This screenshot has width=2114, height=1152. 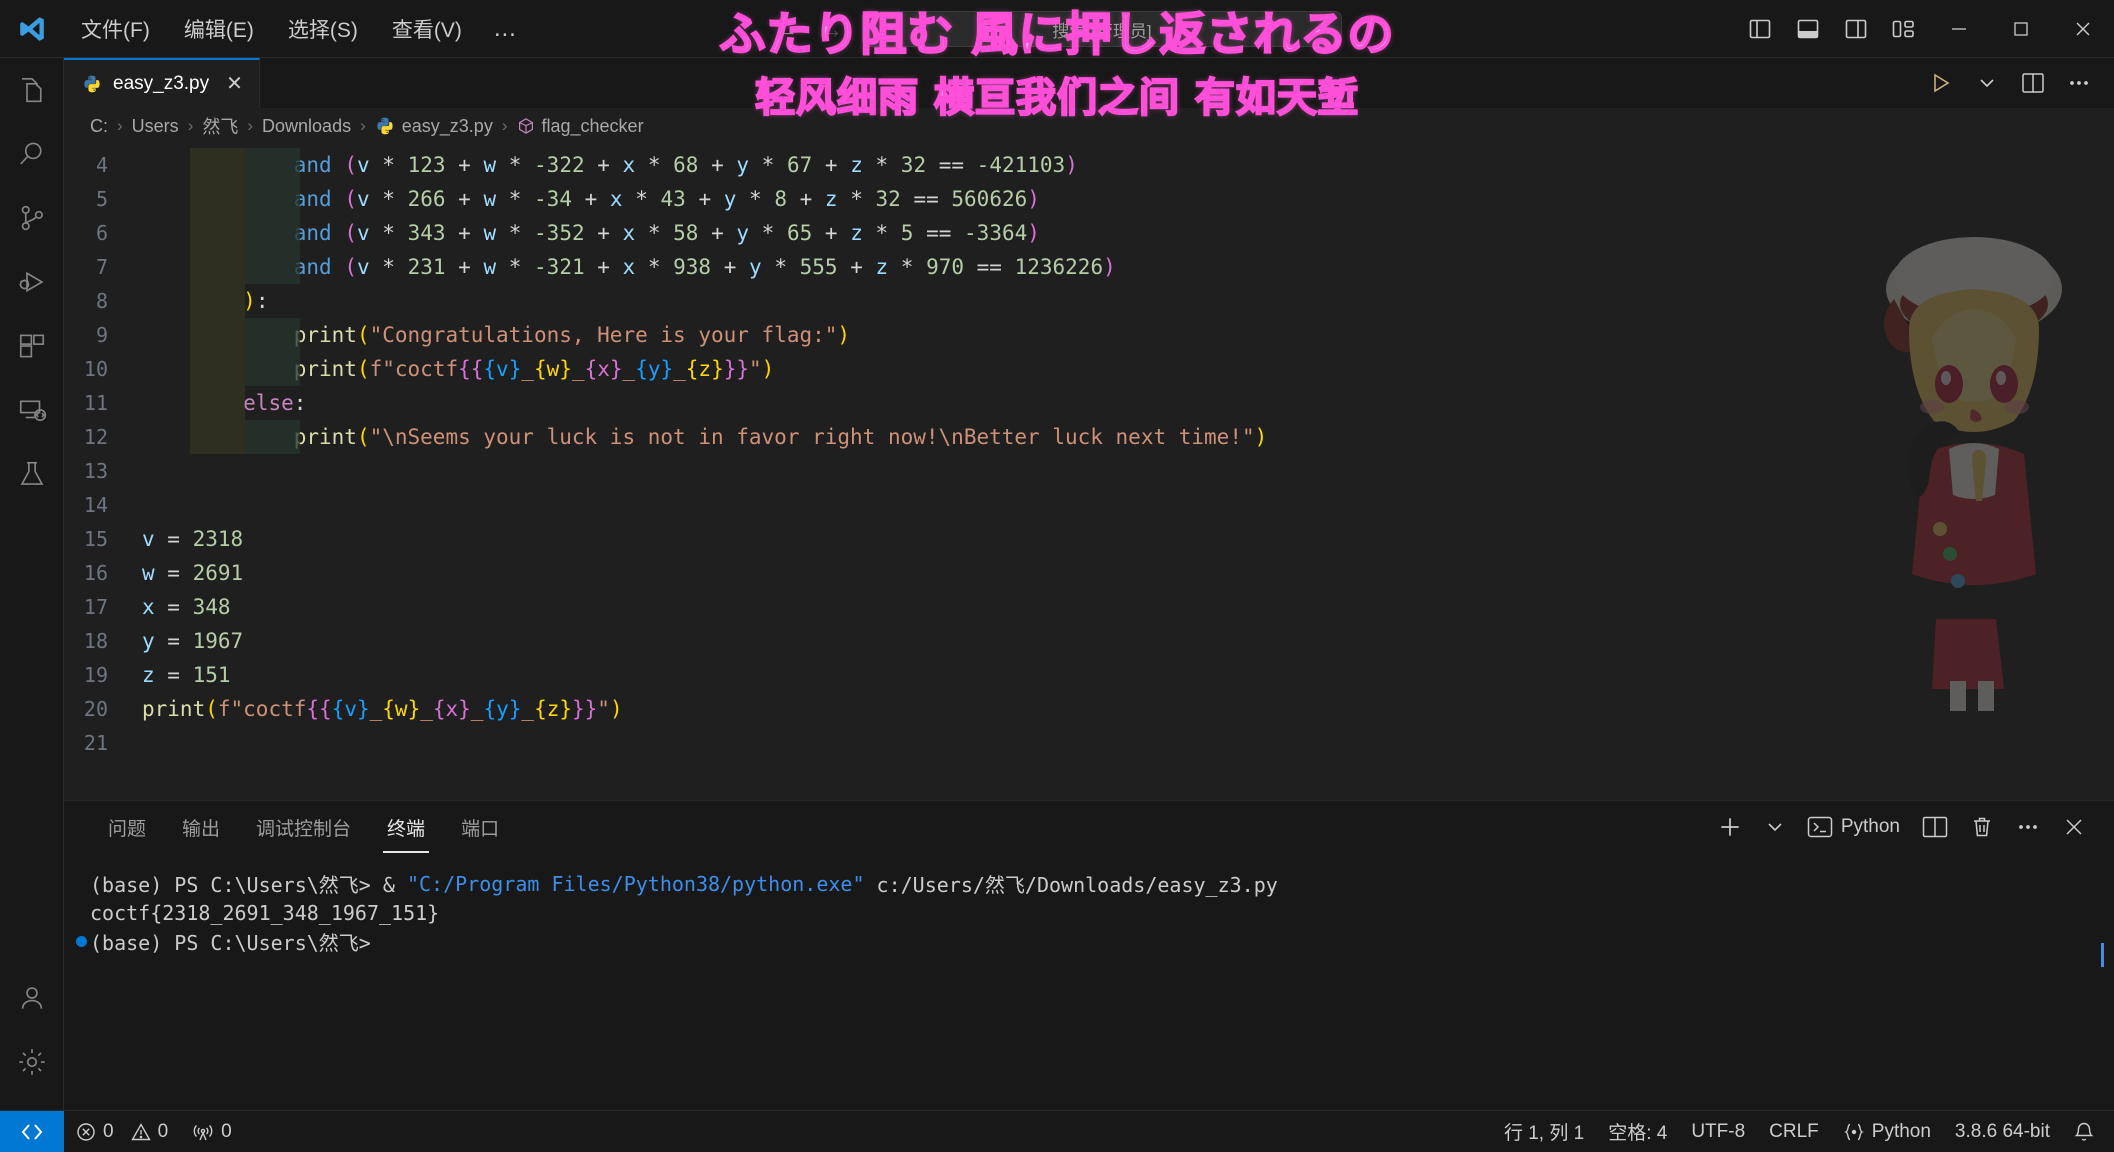 What do you see at coordinates (1637, 1131) in the screenshot?
I see `indentation-status: 空格: 4` at bounding box center [1637, 1131].